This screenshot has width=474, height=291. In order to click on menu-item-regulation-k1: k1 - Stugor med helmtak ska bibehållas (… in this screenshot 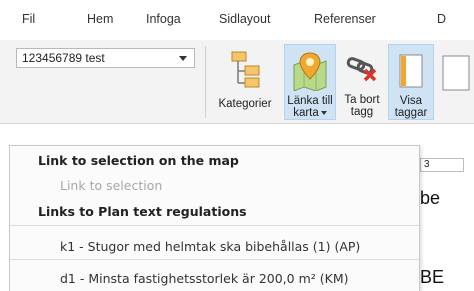, I will do `click(214, 246)`.